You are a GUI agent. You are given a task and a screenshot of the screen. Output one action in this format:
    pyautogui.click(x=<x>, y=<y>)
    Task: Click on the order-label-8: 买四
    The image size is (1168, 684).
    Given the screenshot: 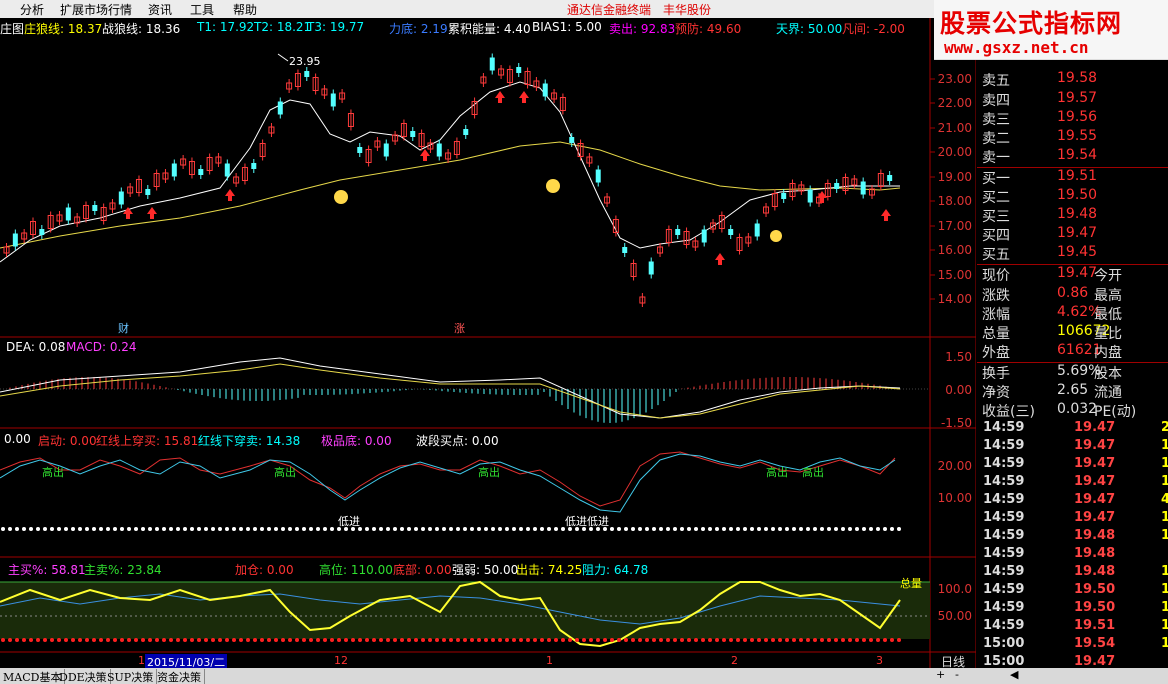 What is the action you would take?
    pyautogui.click(x=996, y=236)
    